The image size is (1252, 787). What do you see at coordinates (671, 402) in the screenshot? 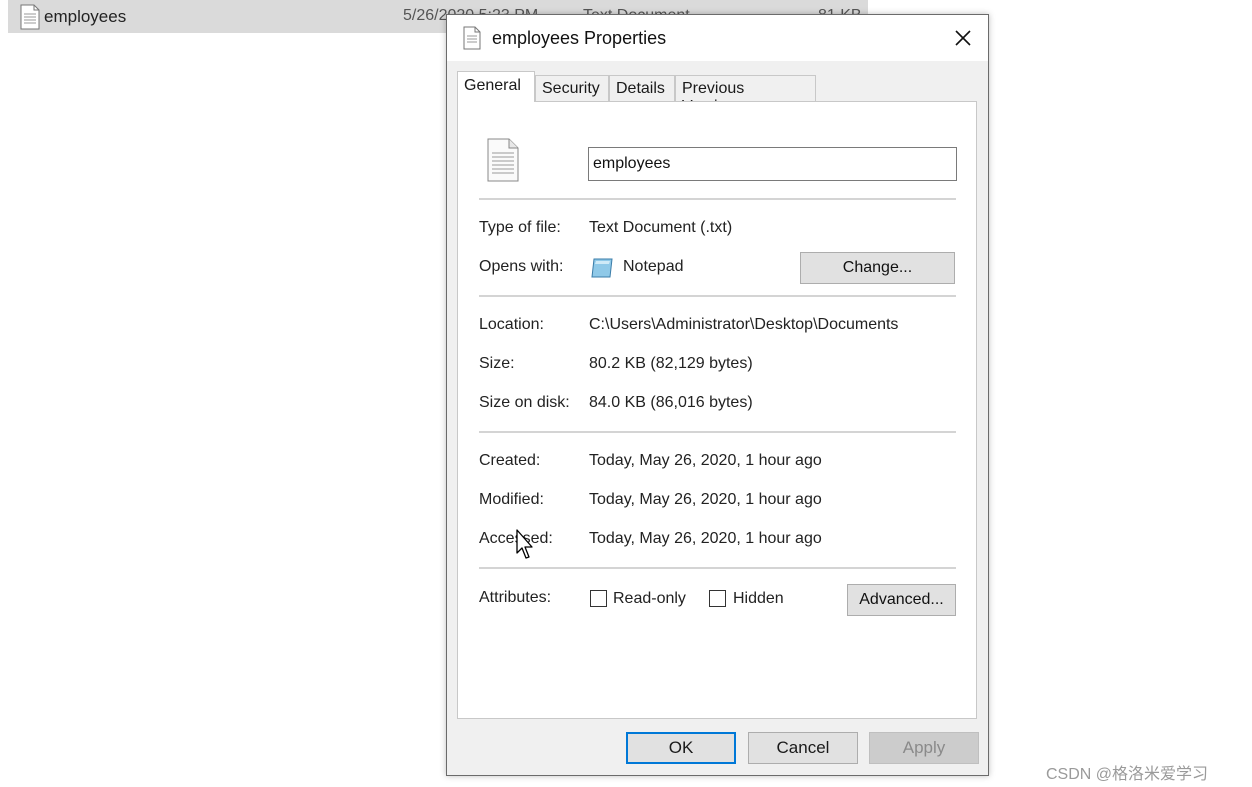
I see `size-on-disk-value: 84.0 KB (86,016 bytes)` at bounding box center [671, 402].